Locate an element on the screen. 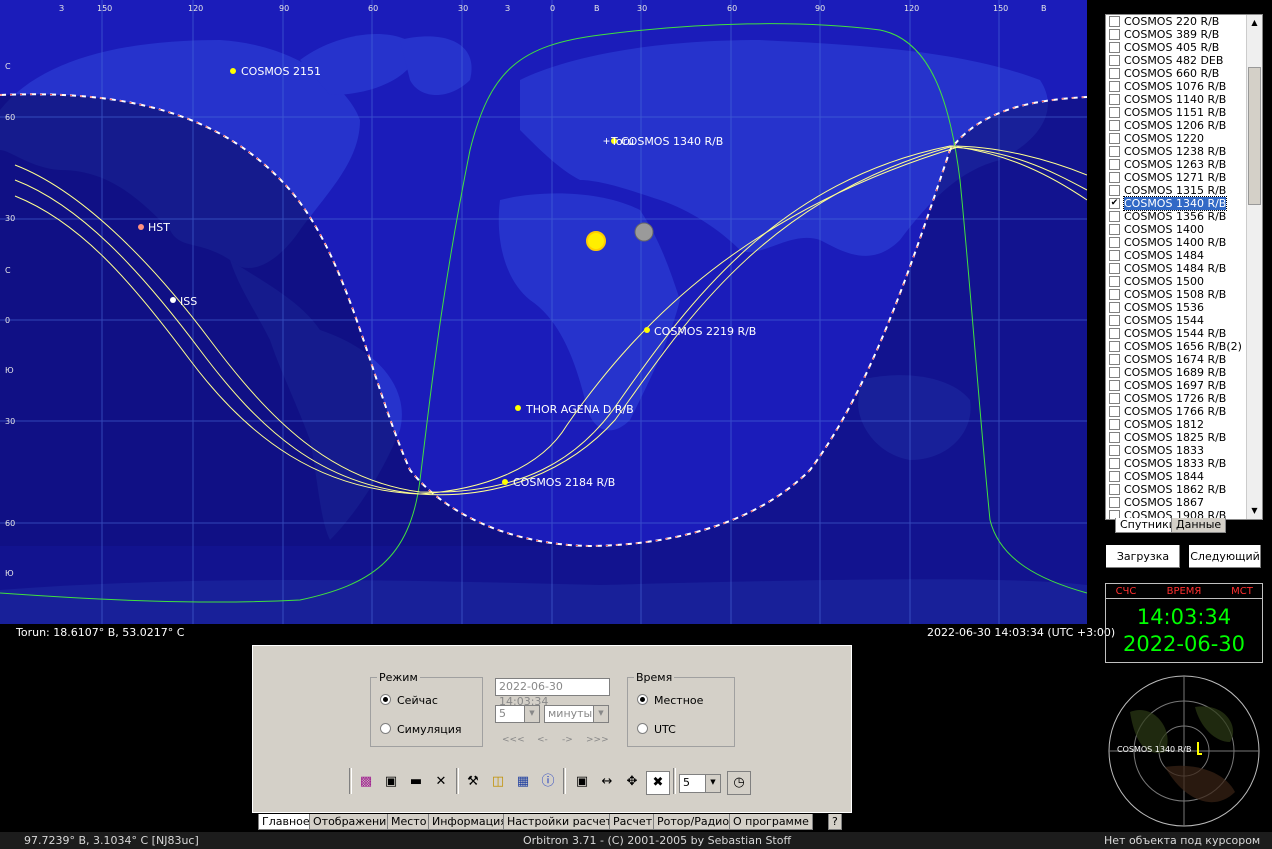 Image resolution: width=1272 pixels, height=849 pixels. load-tle-button: Загрузка TLE is located at coordinates (1143, 565).